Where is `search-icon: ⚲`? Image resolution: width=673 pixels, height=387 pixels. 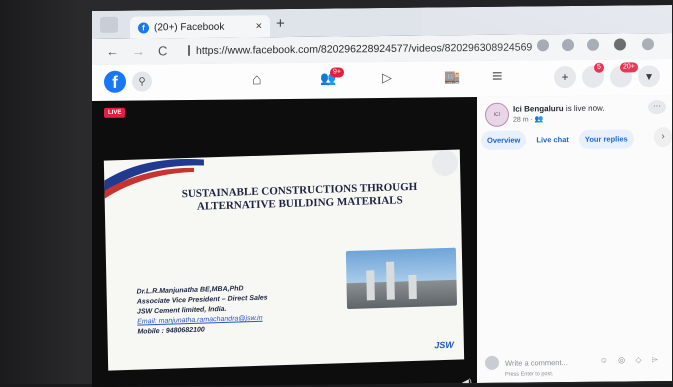
search-icon: ⚲ is located at coordinates (142, 81).